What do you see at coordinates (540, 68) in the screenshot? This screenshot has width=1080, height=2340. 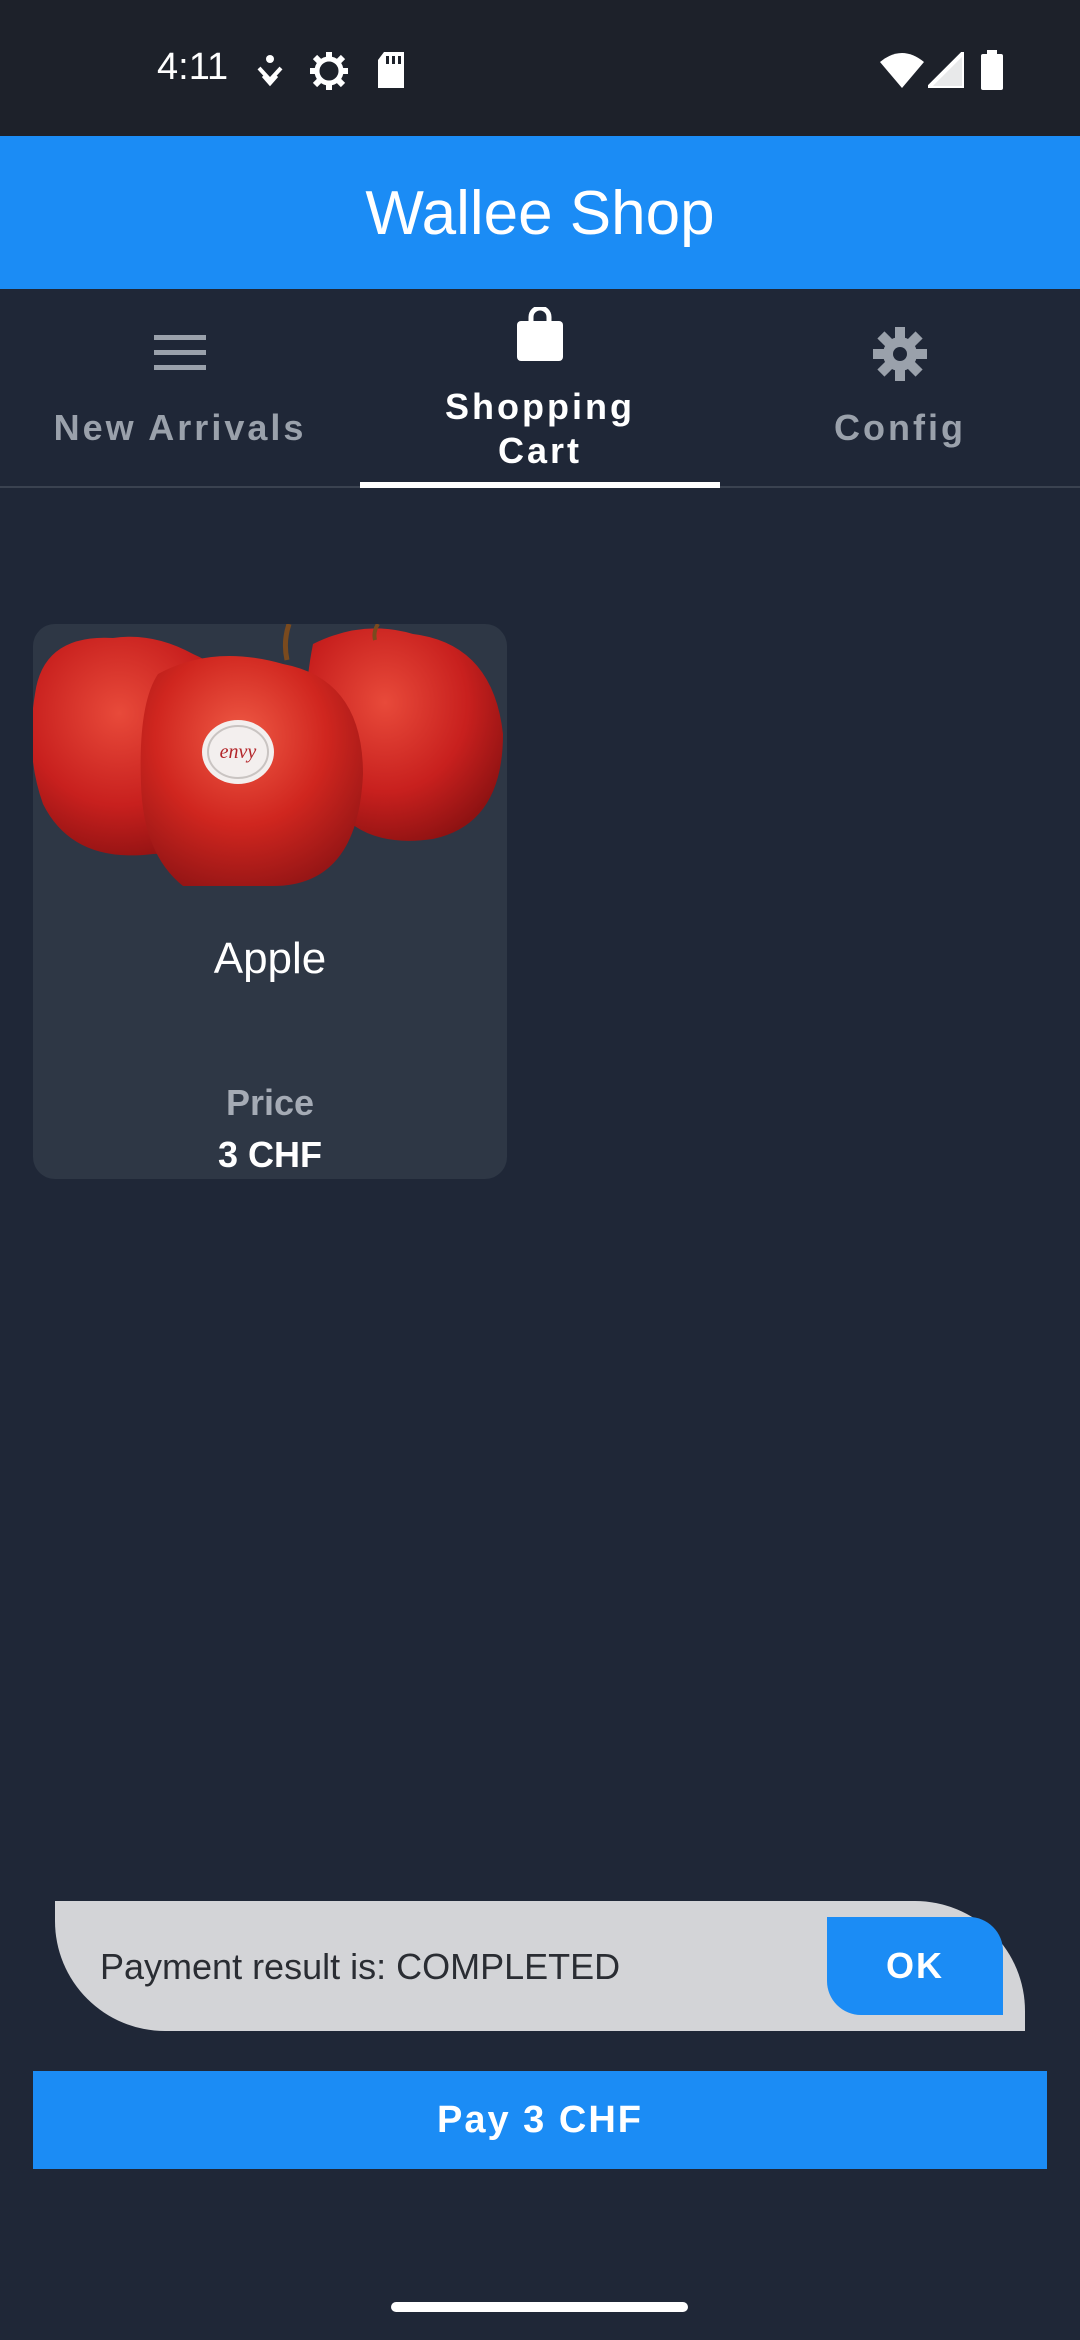 I see `status-bar: 4:11` at bounding box center [540, 68].